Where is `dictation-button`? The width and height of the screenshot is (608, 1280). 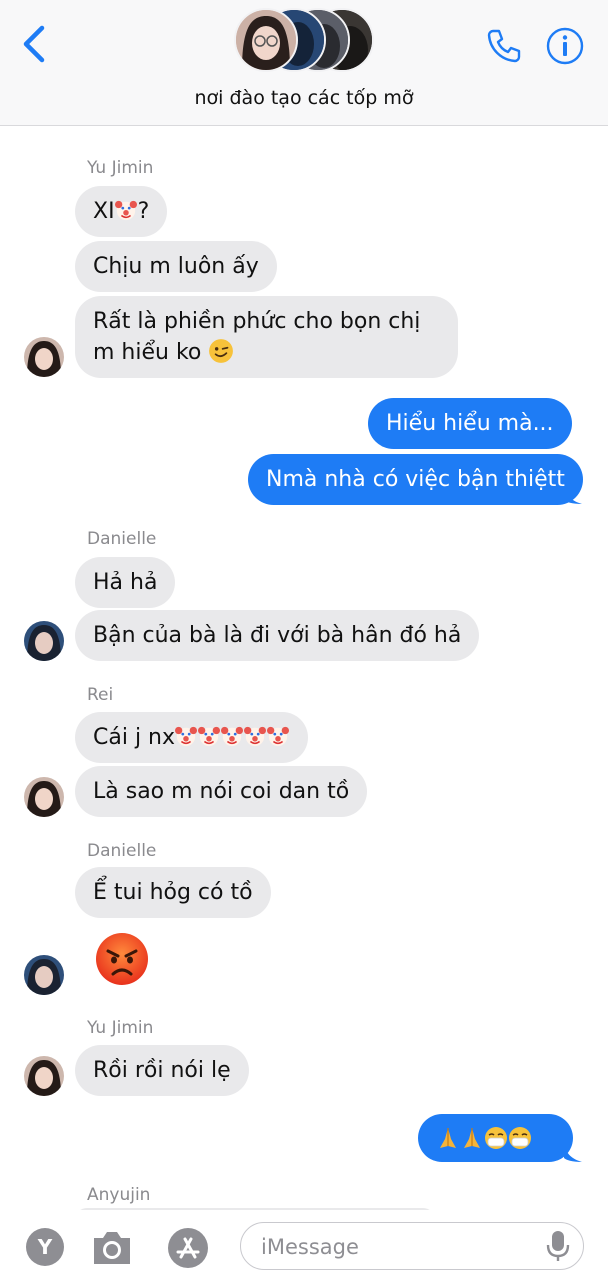
dictation-button is located at coordinates (558, 1246).